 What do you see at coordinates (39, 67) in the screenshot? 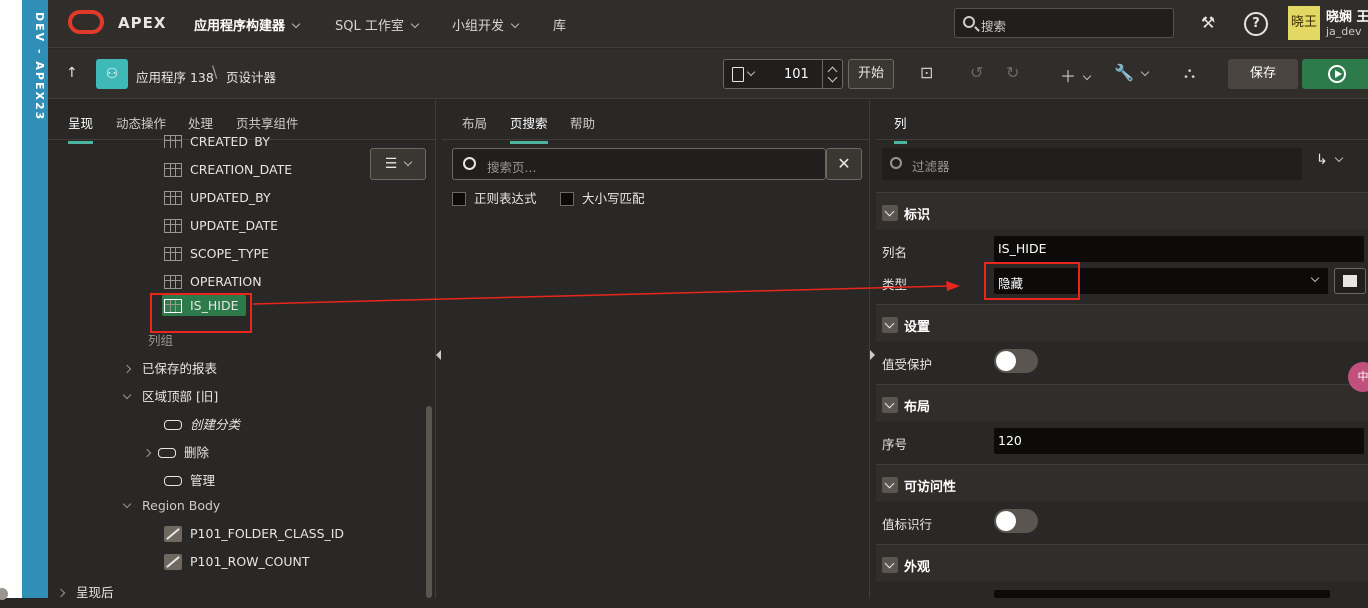
I see `environment-label: DEV - APEX23` at bounding box center [39, 67].